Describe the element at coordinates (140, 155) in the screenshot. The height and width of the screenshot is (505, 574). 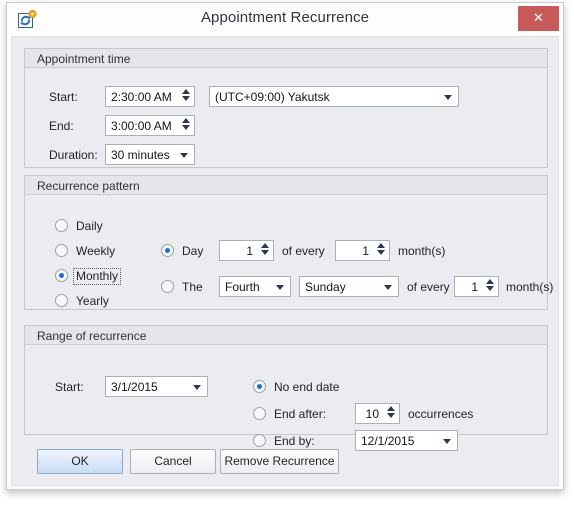
I see `duration-value: 30 minutes` at that location.